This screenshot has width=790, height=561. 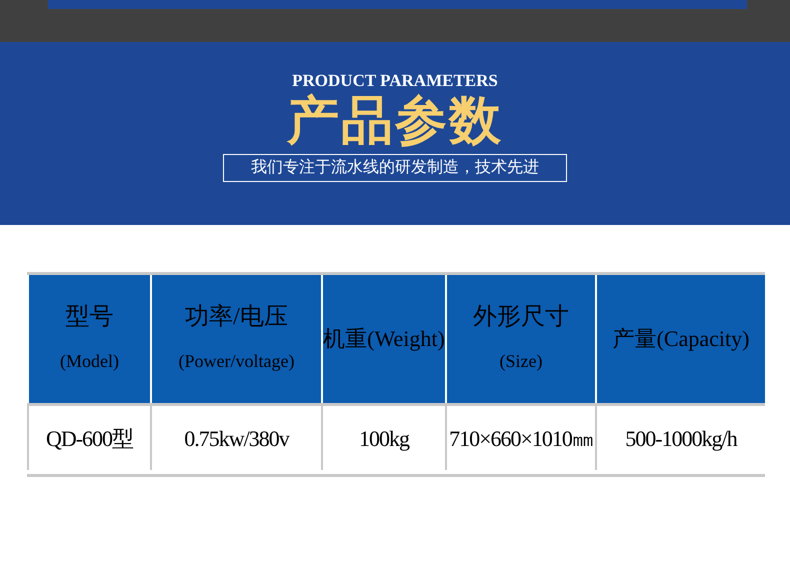 What do you see at coordinates (235, 339) in the screenshot?
I see `header-cell: 功率/电压 (Power/voltage)` at bounding box center [235, 339].